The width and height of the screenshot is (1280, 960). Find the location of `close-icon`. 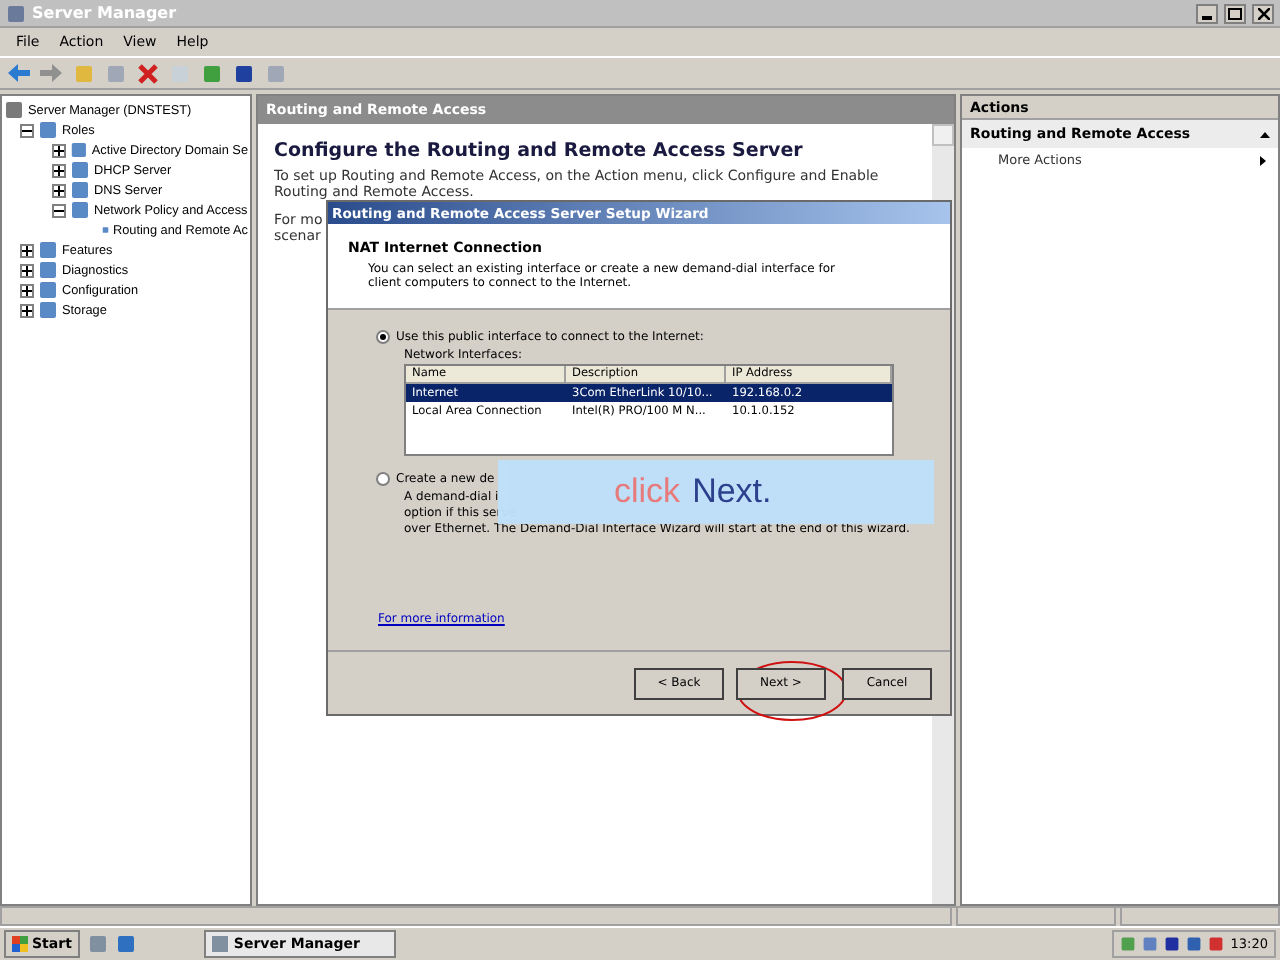

close-icon is located at coordinates (1263, 13).